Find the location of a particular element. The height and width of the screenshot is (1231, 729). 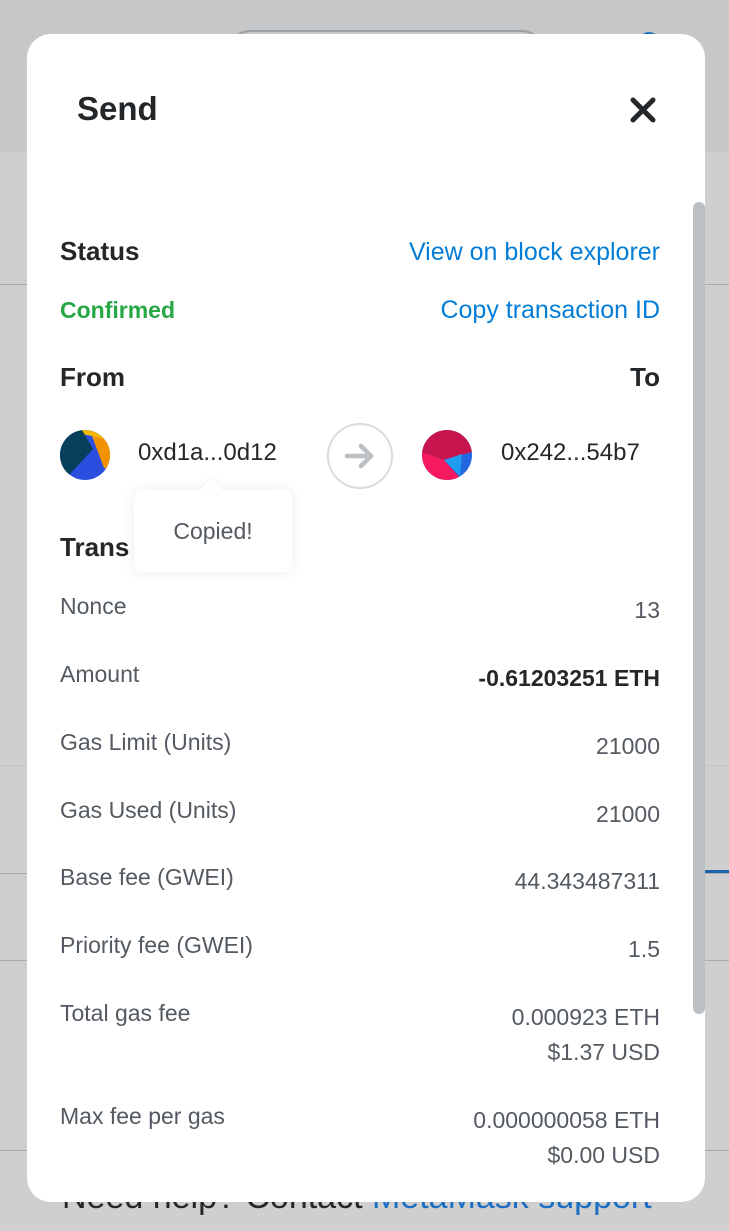

detail-value: 0.000000058 ETH $0.00 USD is located at coordinates (566, 1138).